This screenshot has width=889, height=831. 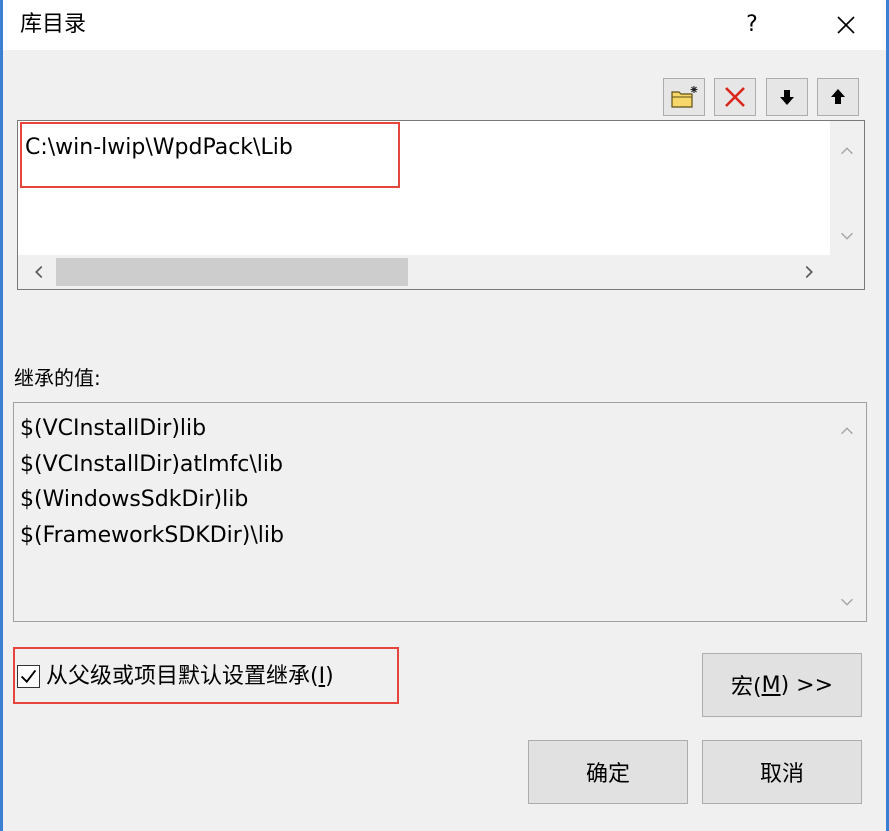 What do you see at coordinates (847, 272) in the screenshot?
I see `scrollbar-corner` at bounding box center [847, 272].